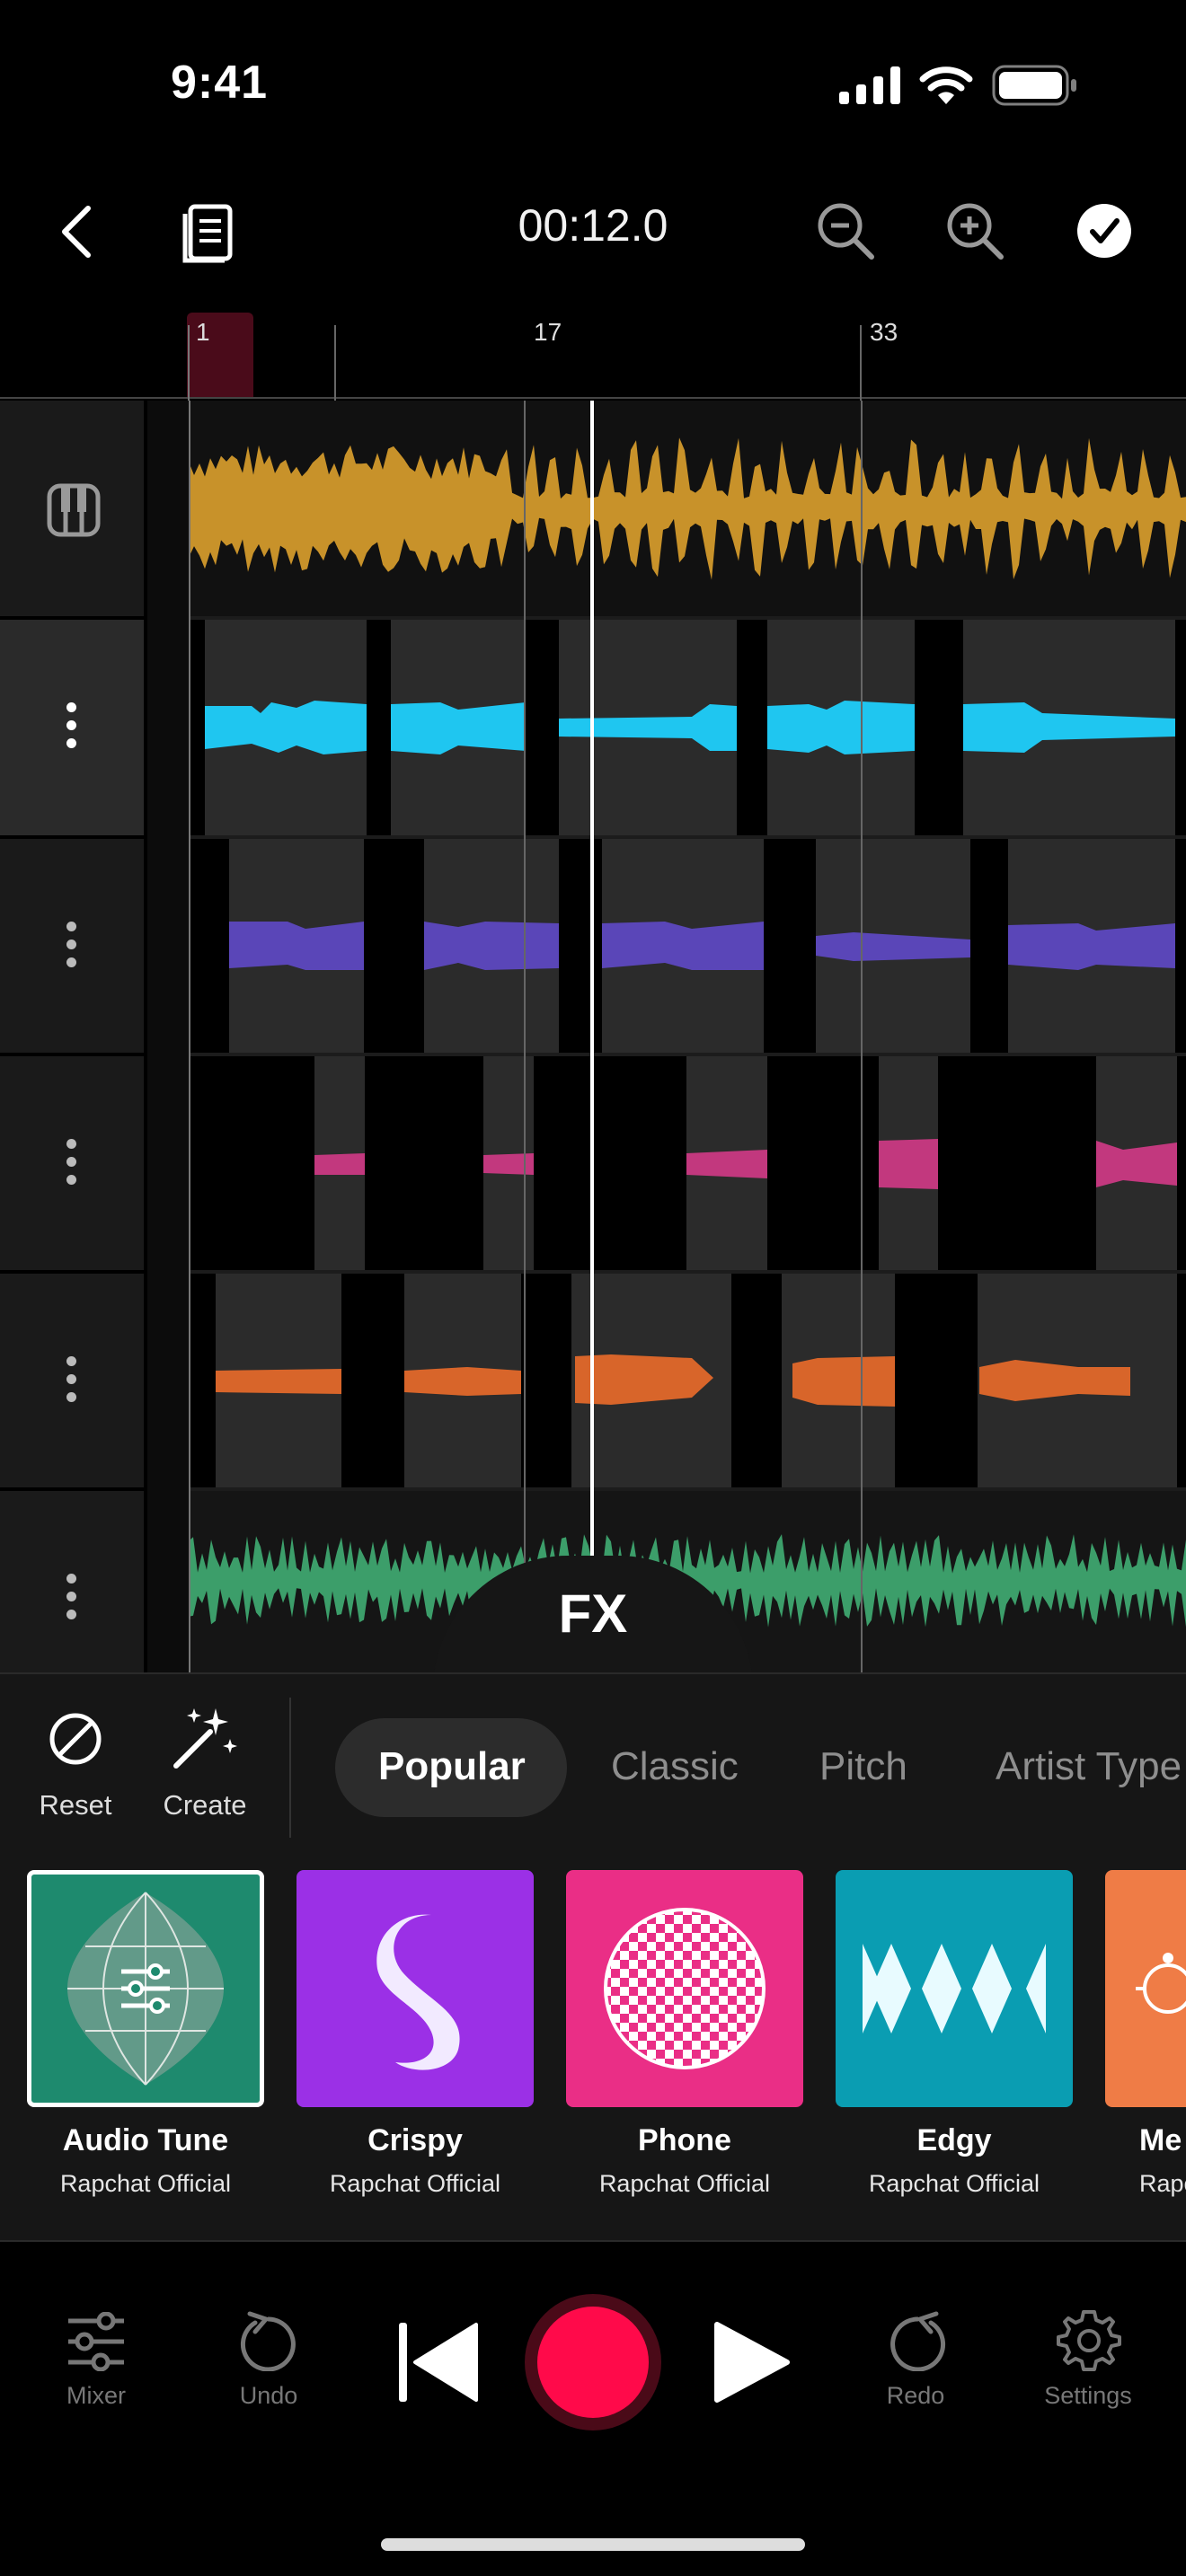 This screenshot has width=1186, height=2576. What do you see at coordinates (593, 2362) in the screenshot?
I see `record-button` at bounding box center [593, 2362].